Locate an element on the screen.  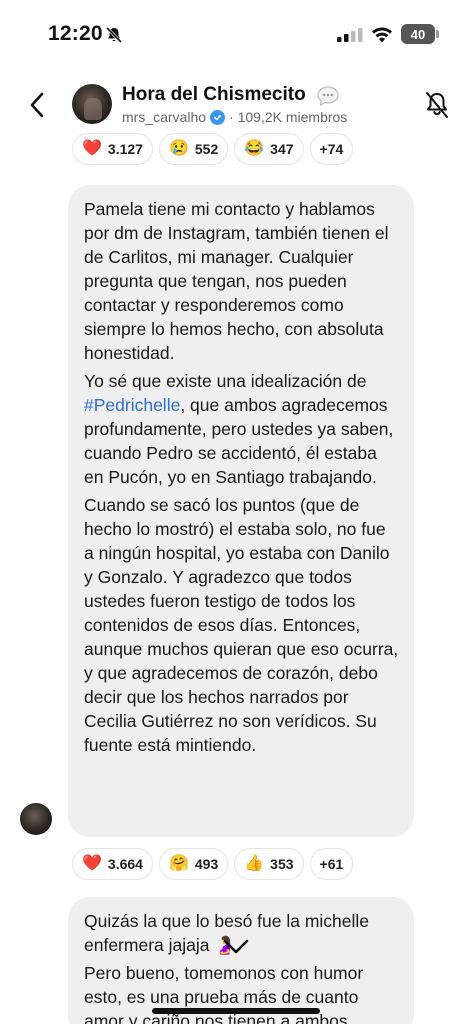
thumbs-up-emoji-icon: 👍 is located at coordinates (254, 863).